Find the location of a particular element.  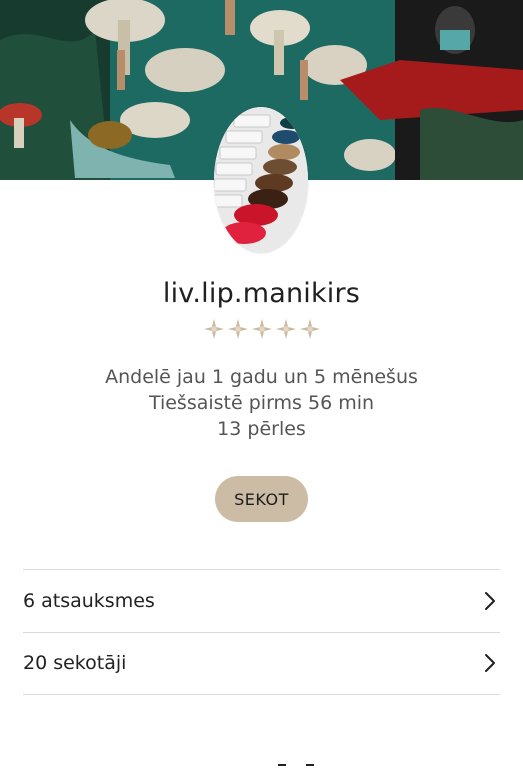

reviews-link: 6 atsauksmes is located at coordinates (261, 601).